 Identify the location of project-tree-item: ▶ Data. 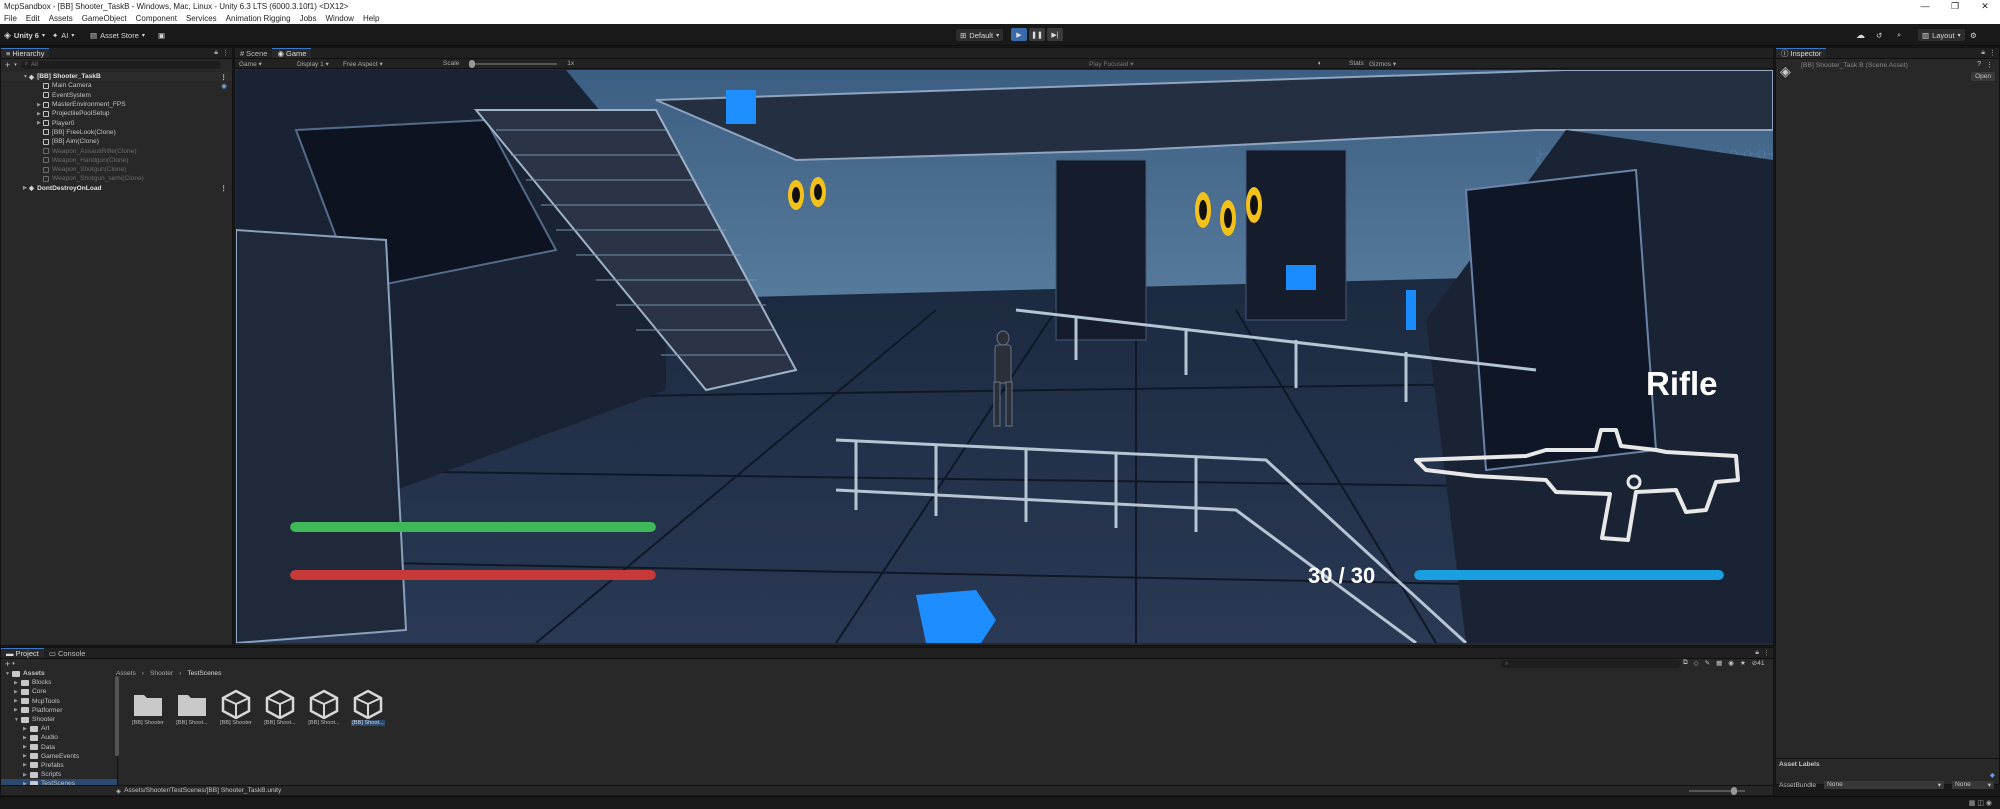
(59, 747).